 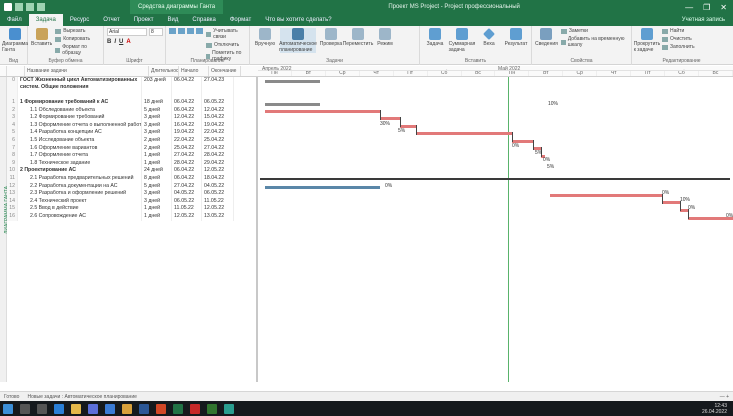 What do you see at coordinates (59, 408) in the screenshot?
I see `edge-icon` at bounding box center [59, 408].